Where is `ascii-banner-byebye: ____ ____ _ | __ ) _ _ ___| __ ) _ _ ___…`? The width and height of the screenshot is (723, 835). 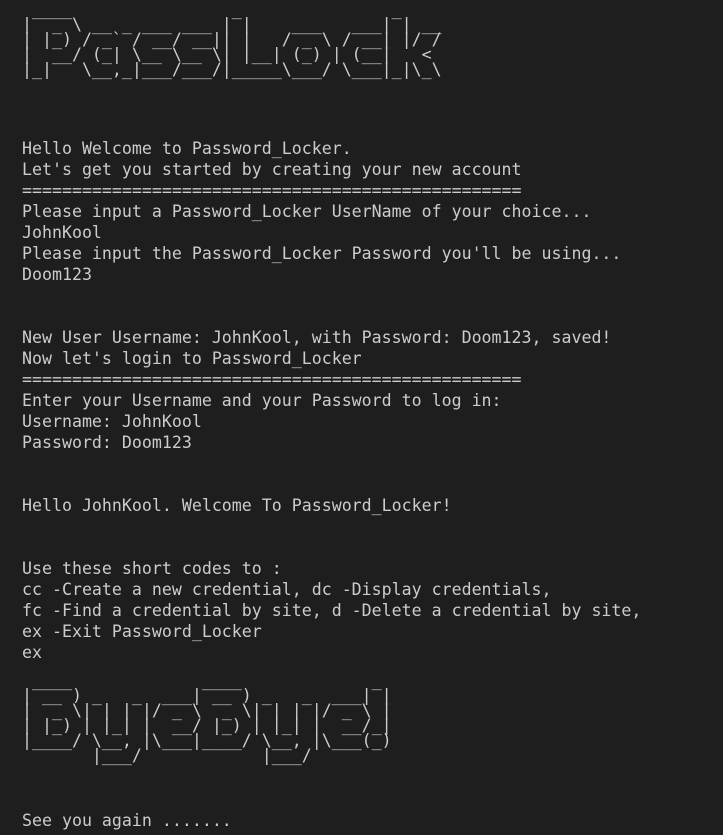 ascii-banner-byebye: ____ ____ _ | __ ) _ _ ___| __ ) _ _ ___… is located at coordinates (207, 718).